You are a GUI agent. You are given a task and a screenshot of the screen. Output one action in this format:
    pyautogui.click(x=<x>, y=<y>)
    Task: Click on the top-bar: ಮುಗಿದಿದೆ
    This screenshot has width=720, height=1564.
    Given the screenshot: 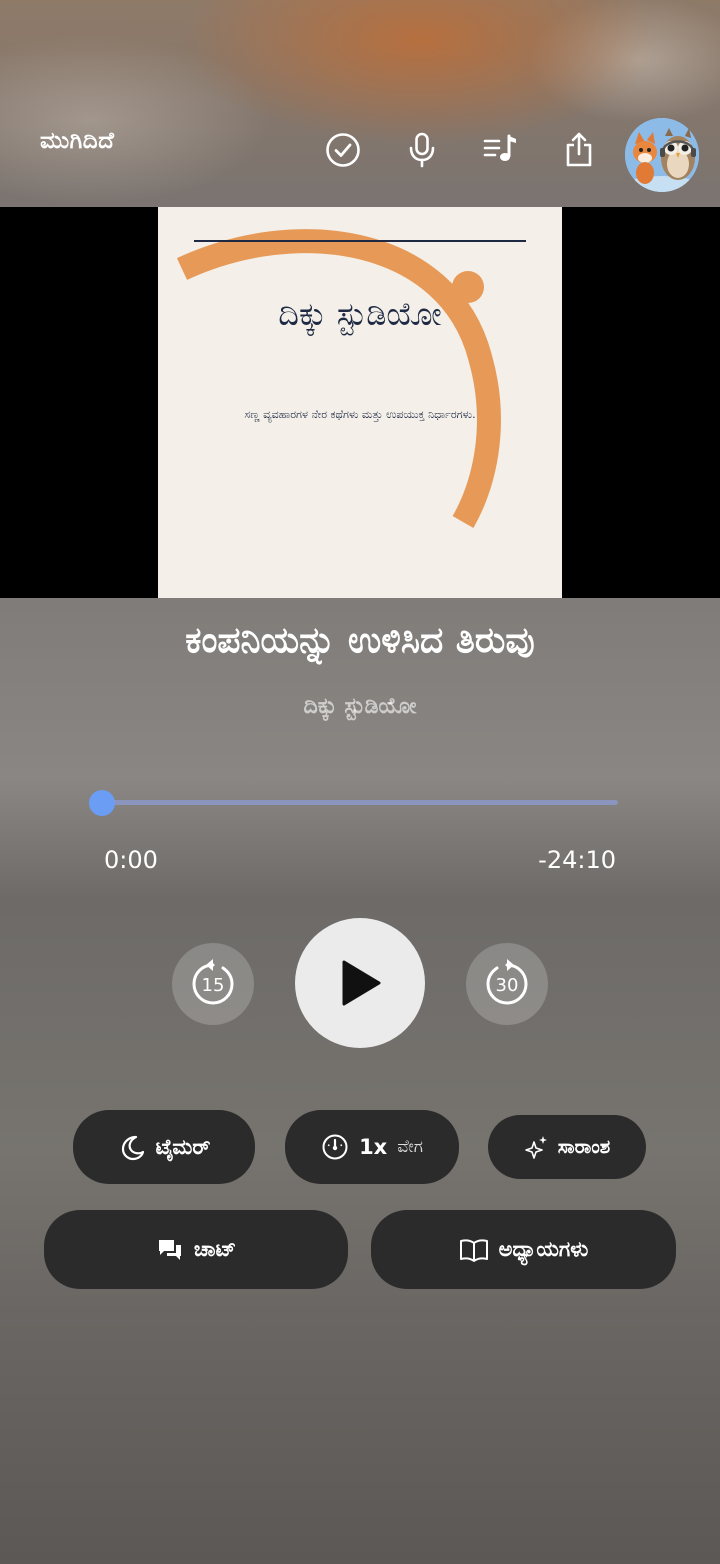 What is the action you would take?
    pyautogui.click(x=360, y=155)
    